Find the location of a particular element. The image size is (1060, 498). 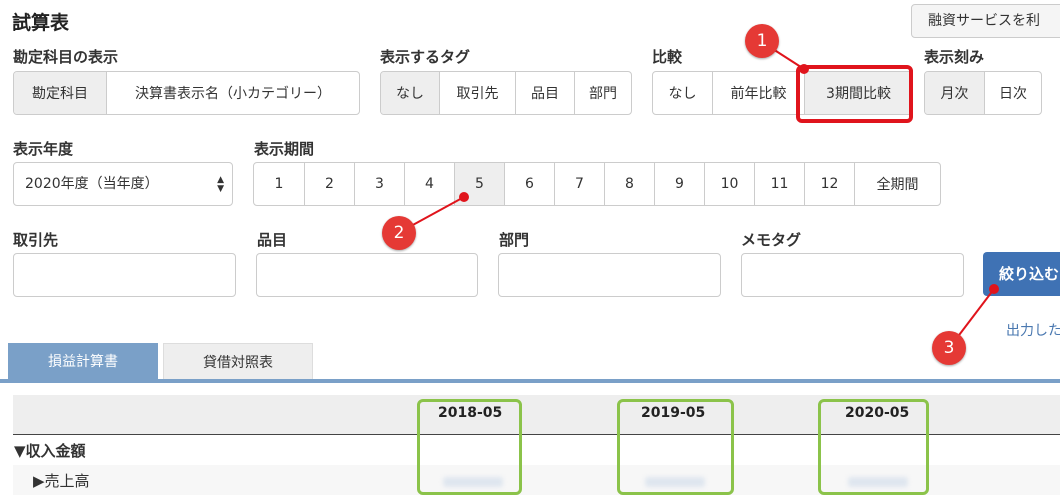

annotation-marker-2: 2 is located at coordinates (399, 233).